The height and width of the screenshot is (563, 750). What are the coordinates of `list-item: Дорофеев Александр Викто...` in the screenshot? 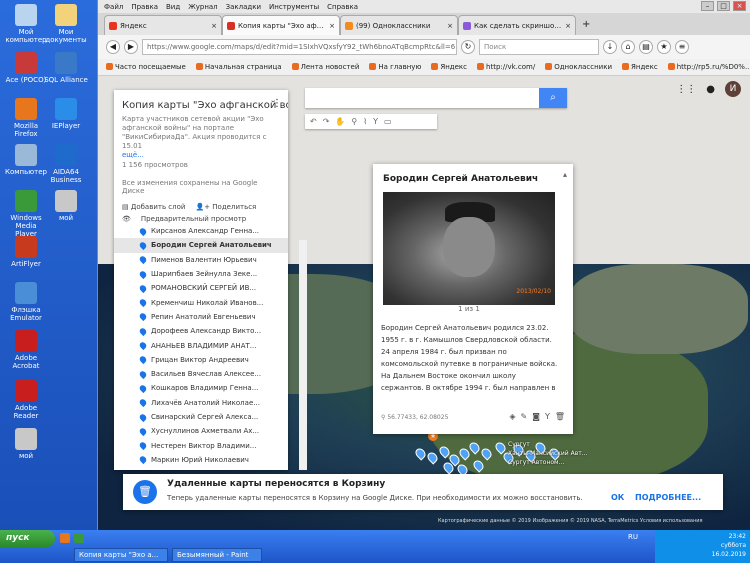 It's located at (201, 331).